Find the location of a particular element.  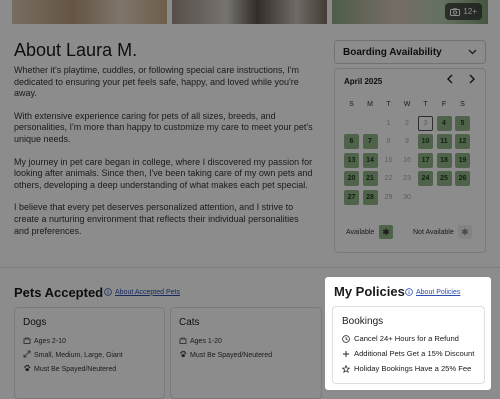

calendar-day: 11 is located at coordinates (444, 141).